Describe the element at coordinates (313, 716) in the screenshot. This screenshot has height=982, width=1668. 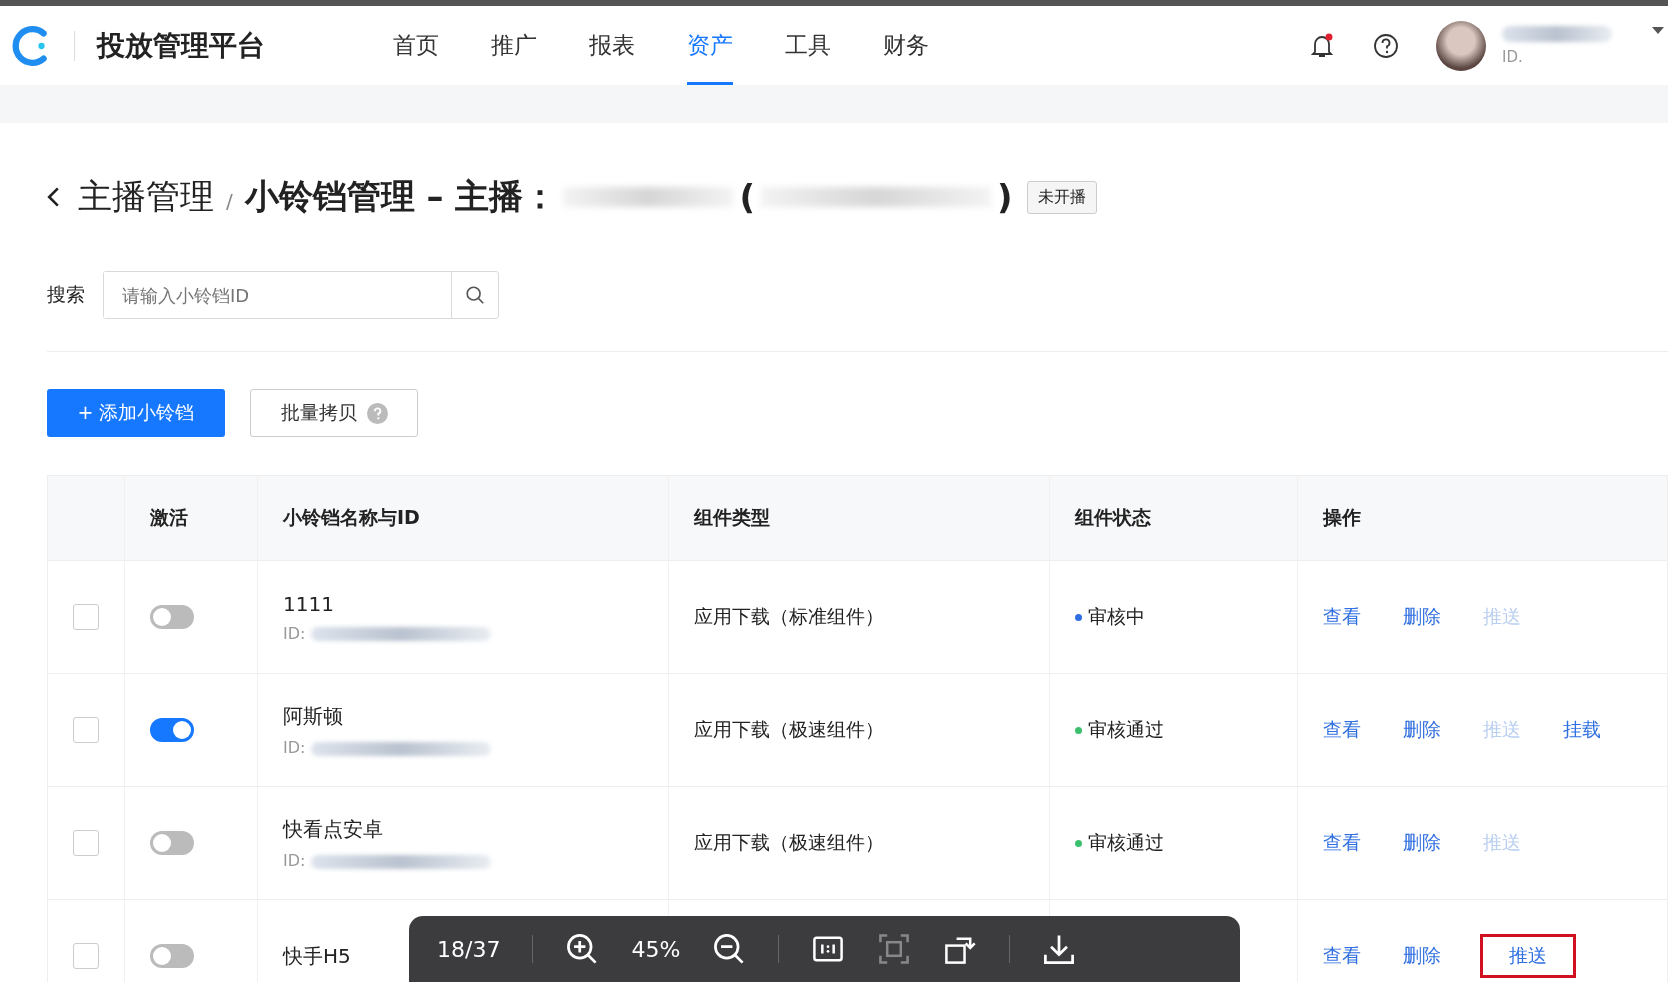
I see `bell-name: 阿斯顿` at that location.